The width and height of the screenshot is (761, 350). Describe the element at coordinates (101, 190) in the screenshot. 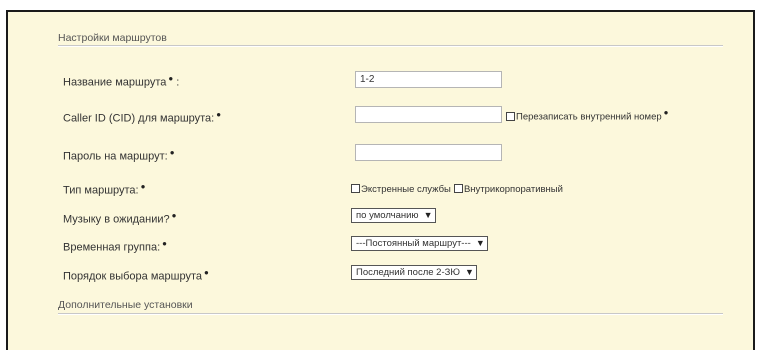

I see `route-type-label-text: Тип маршрута:` at that location.